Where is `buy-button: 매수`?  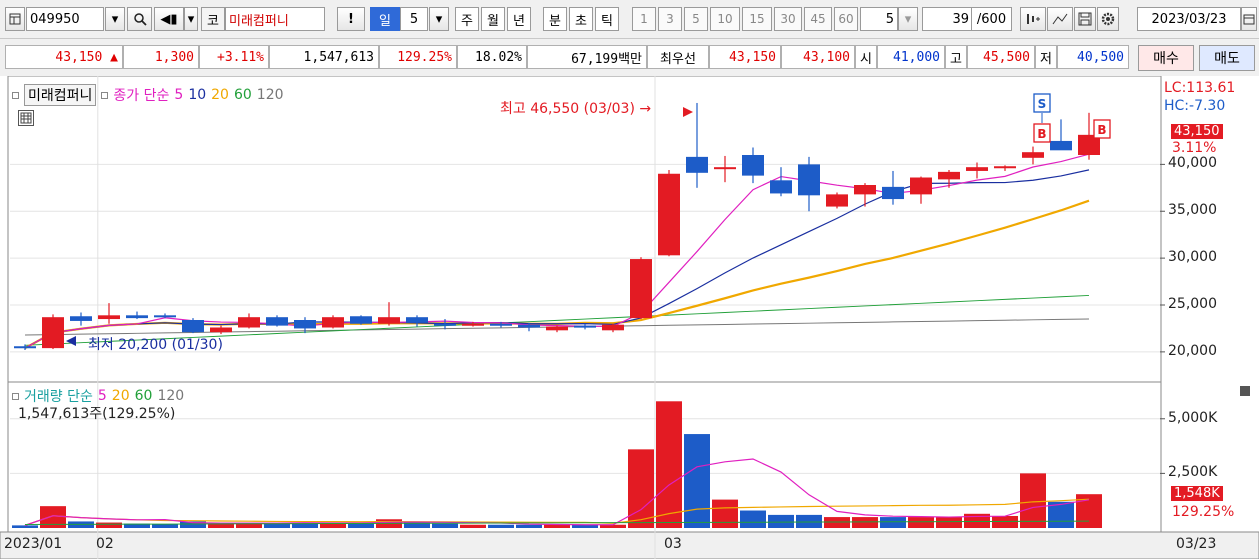
buy-button: 매수 is located at coordinates (1166, 58).